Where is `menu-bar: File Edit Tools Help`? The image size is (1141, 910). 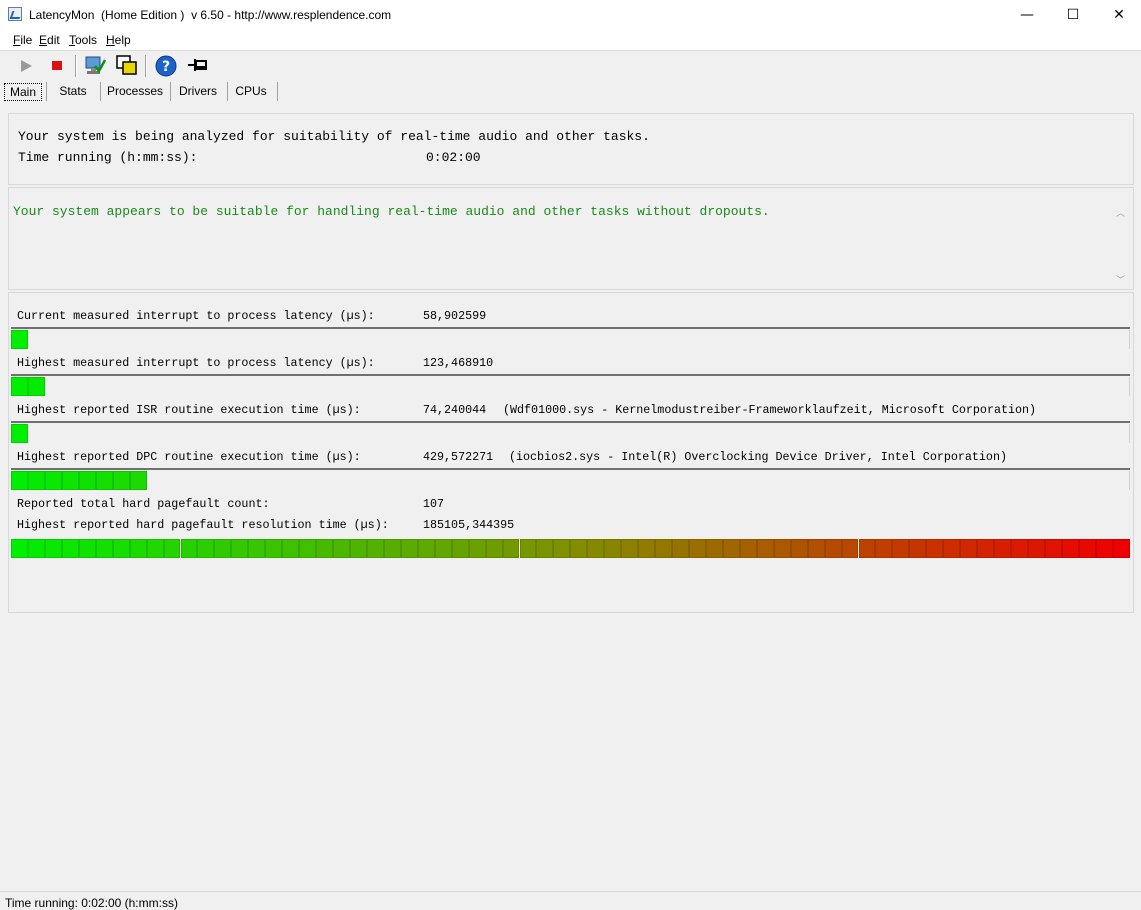
menu-bar: File Edit Tools Help is located at coordinates (570, 40).